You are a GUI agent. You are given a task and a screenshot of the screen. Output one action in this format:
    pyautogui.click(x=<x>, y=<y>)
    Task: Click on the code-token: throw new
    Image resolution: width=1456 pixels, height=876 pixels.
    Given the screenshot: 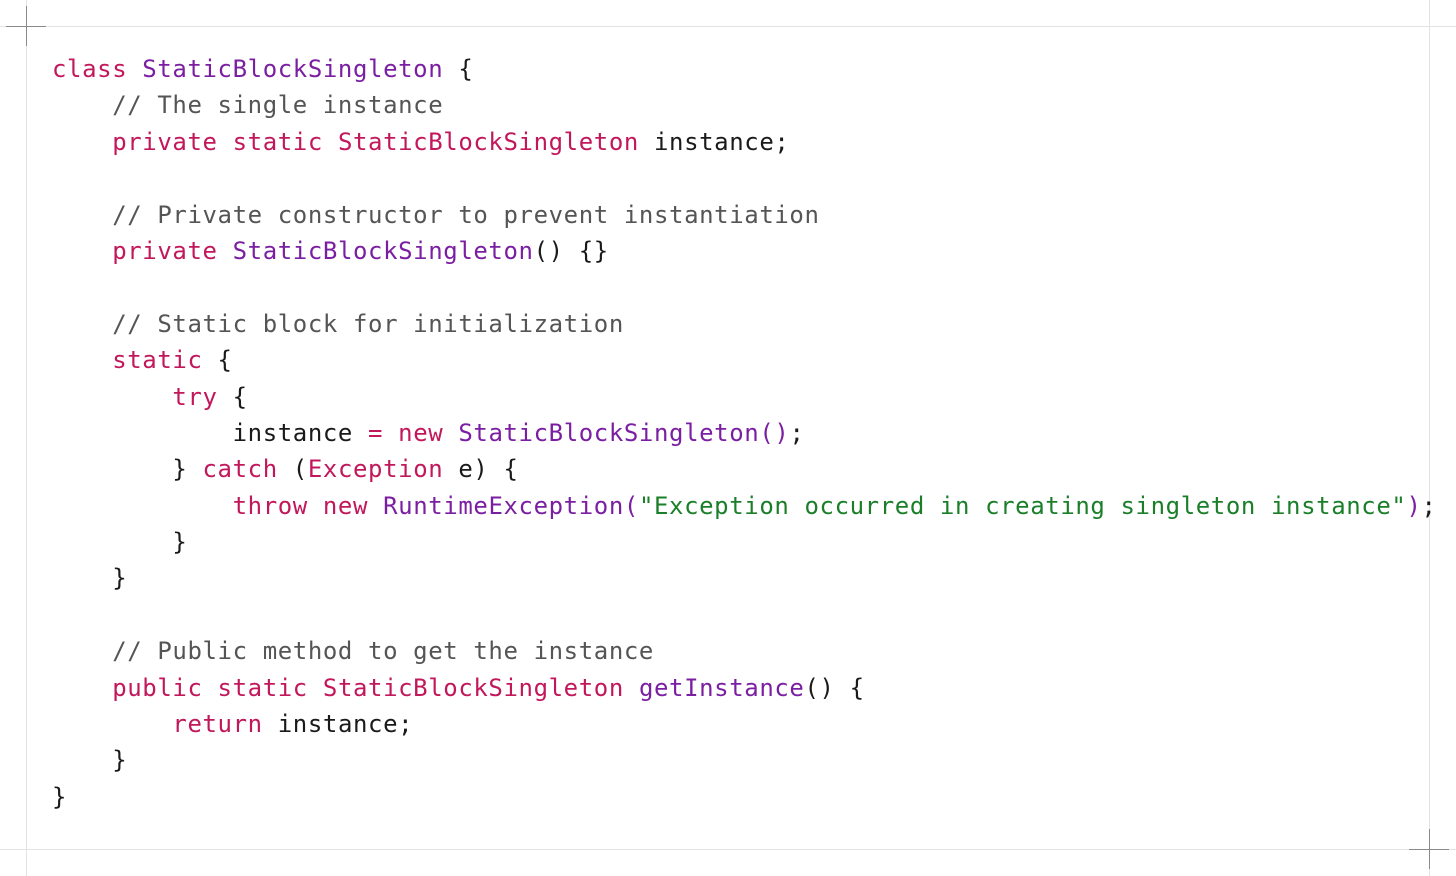 What is the action you would take?
    pyautogui.click(x=218, y=505)
    